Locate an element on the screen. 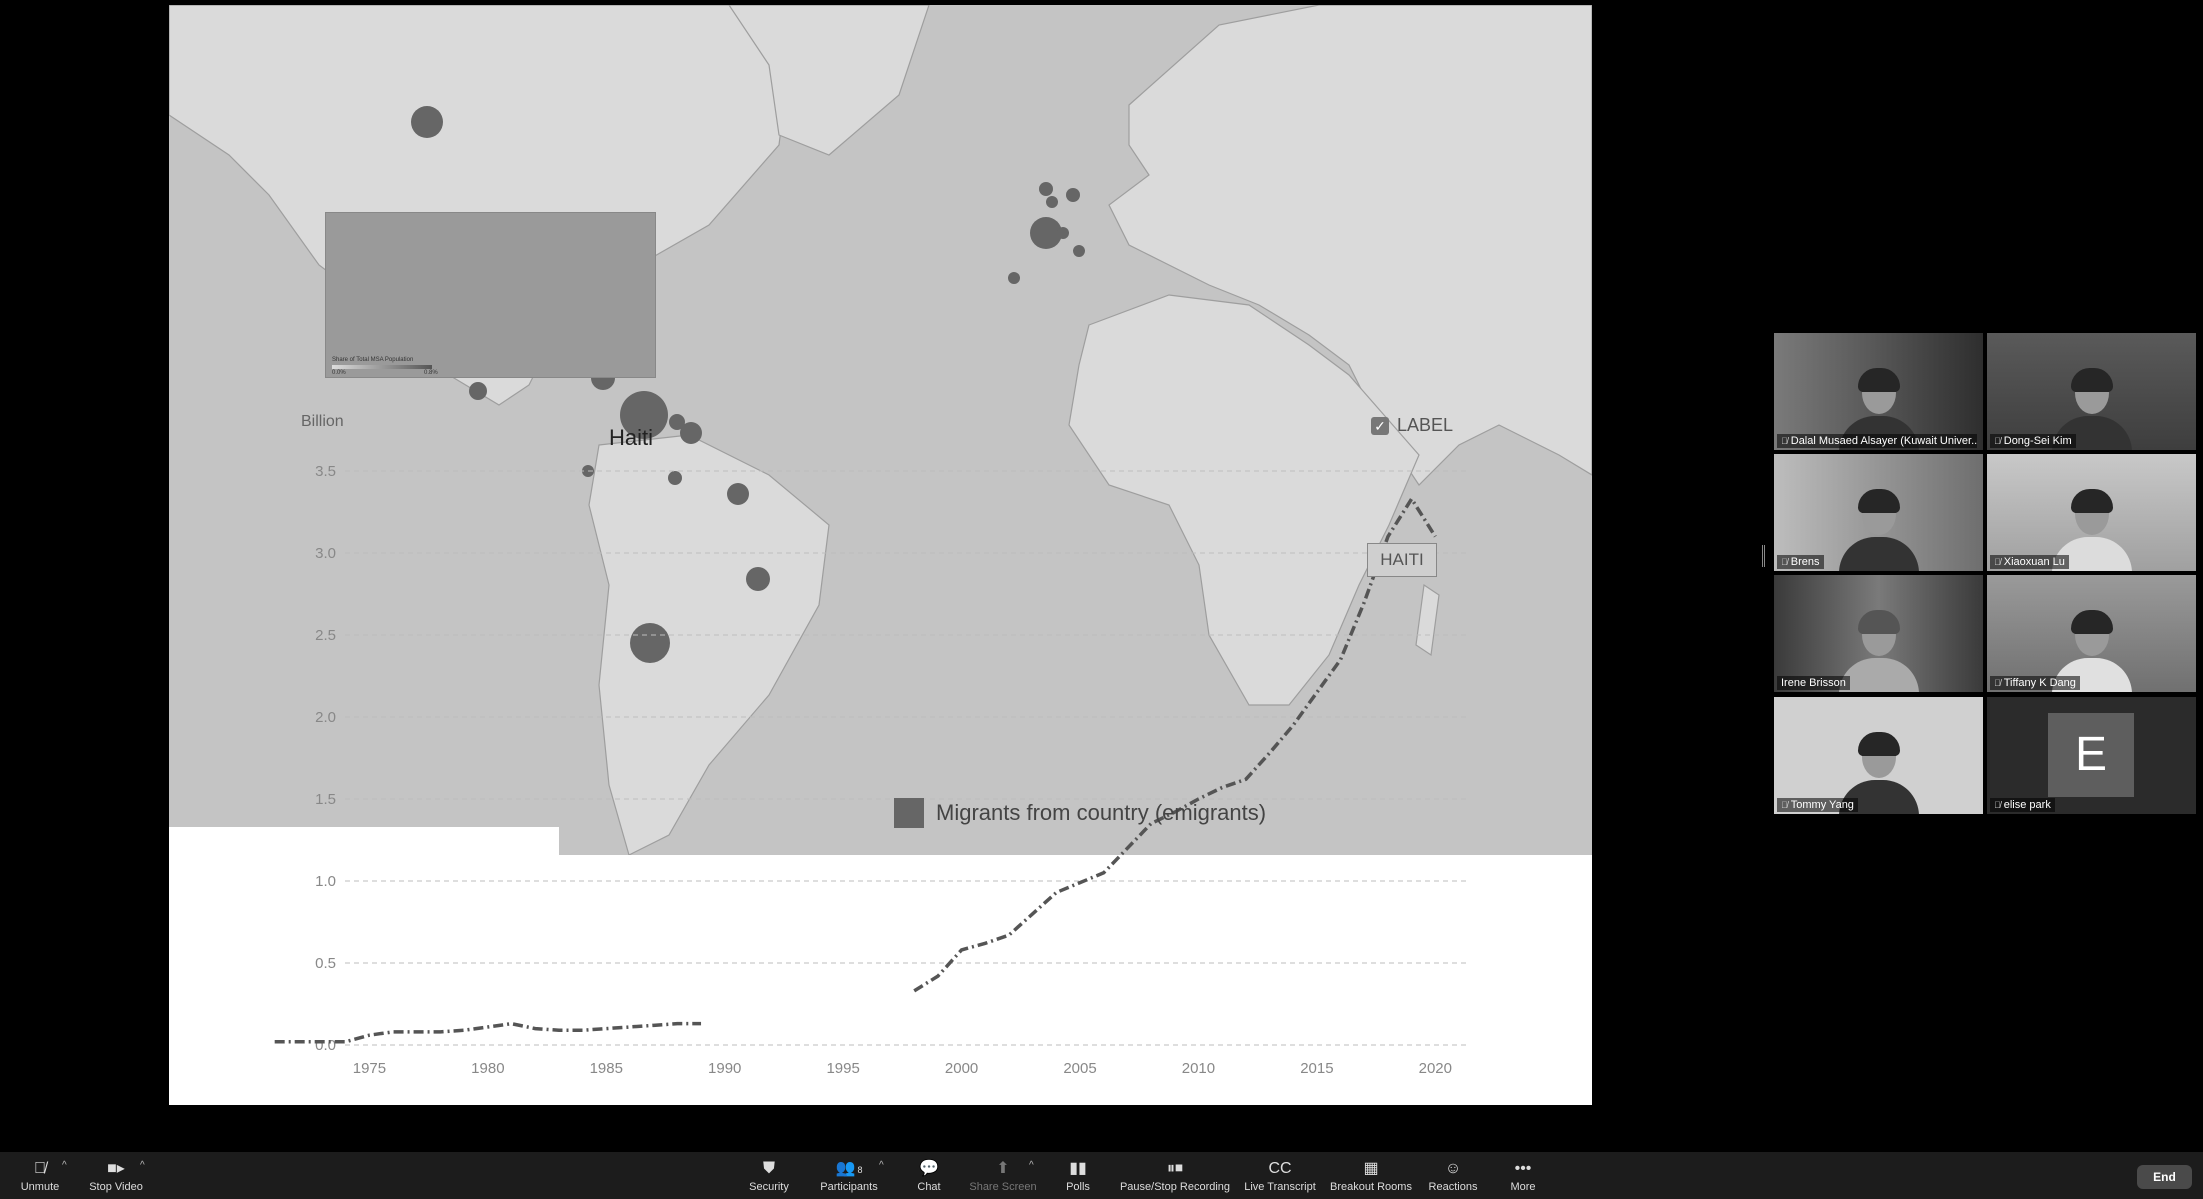 This screenshot has height=1199, width=2203. grid-icon: ▦ is located at coordinates (1371, 1168).